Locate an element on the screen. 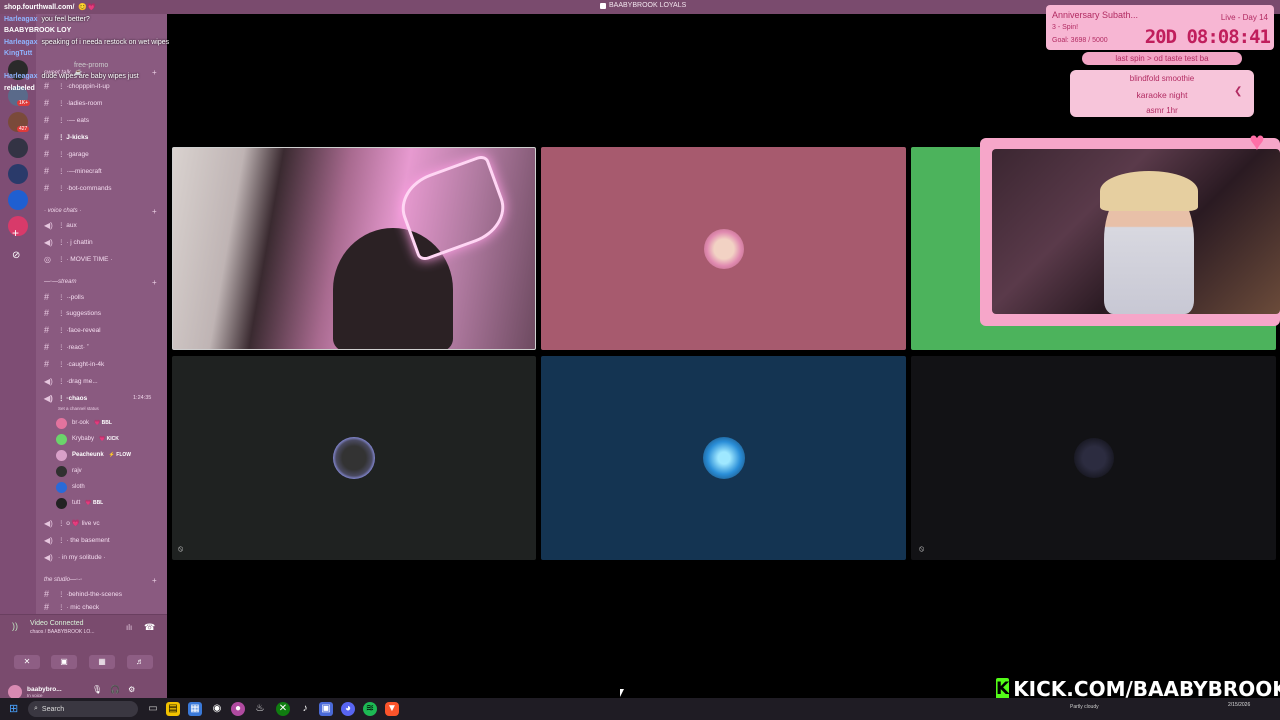 The width and height of the screenshot is (1280, 720). task-view-icon: ▭ is located at coordinates (153, 709).